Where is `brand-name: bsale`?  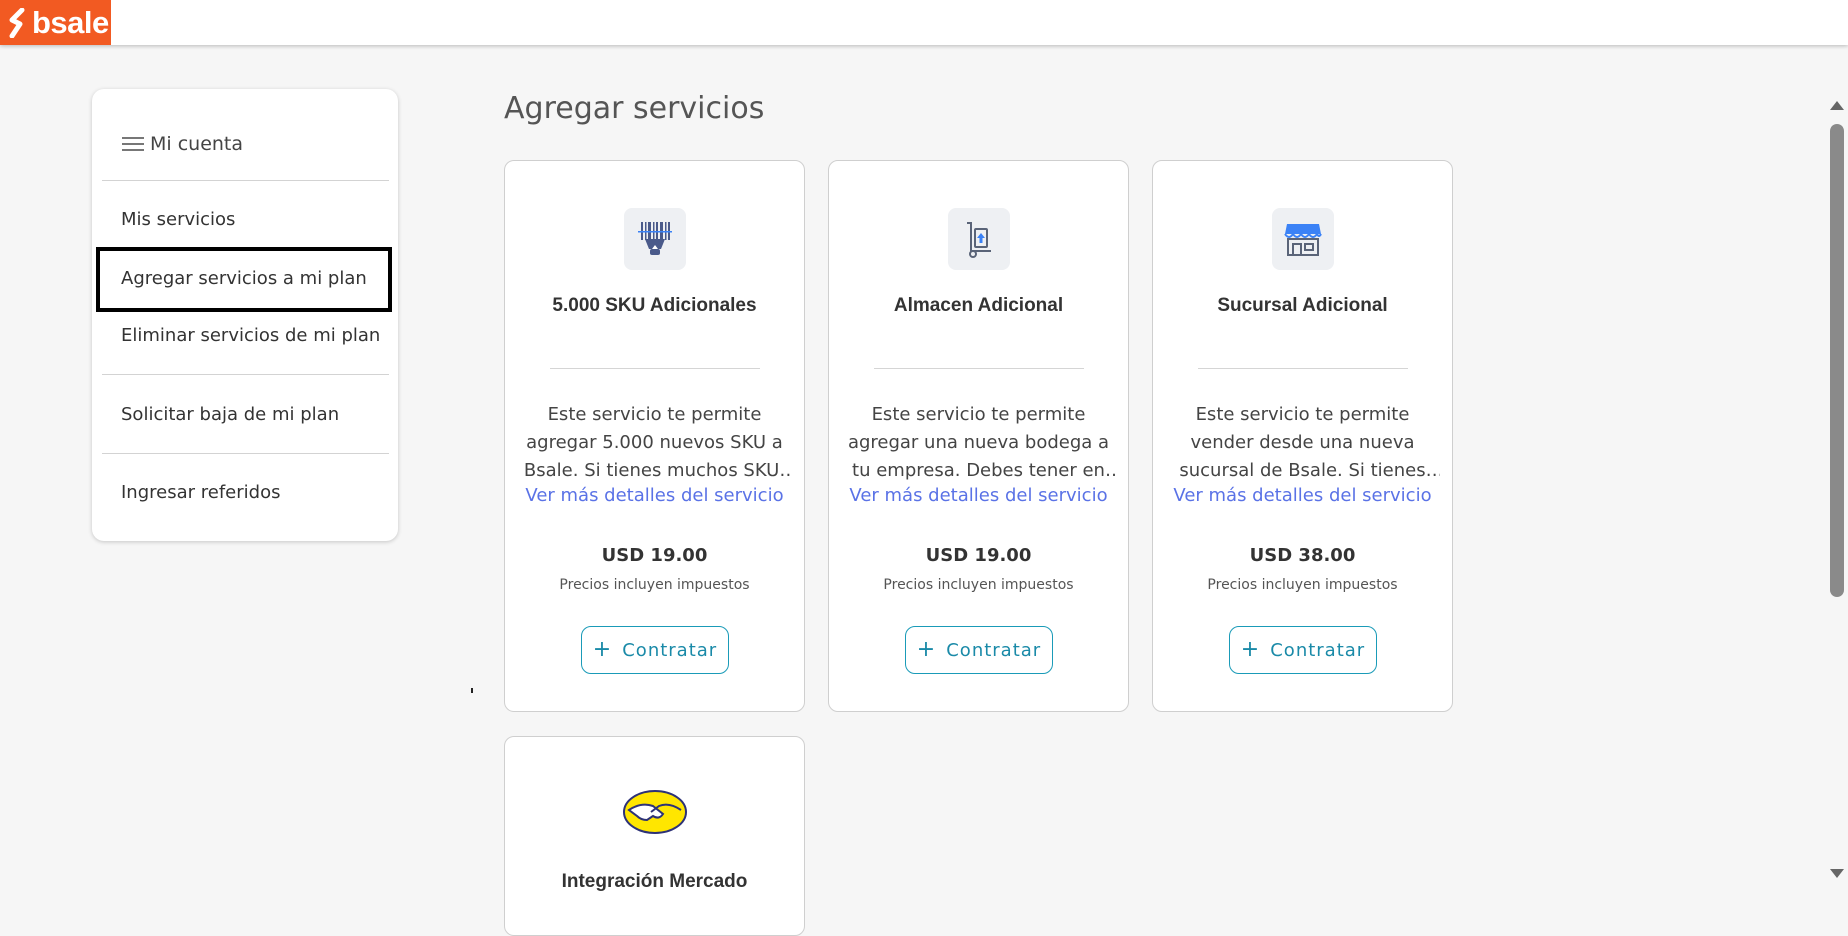
brand-name: bsale is located at coordinates (70, 22).